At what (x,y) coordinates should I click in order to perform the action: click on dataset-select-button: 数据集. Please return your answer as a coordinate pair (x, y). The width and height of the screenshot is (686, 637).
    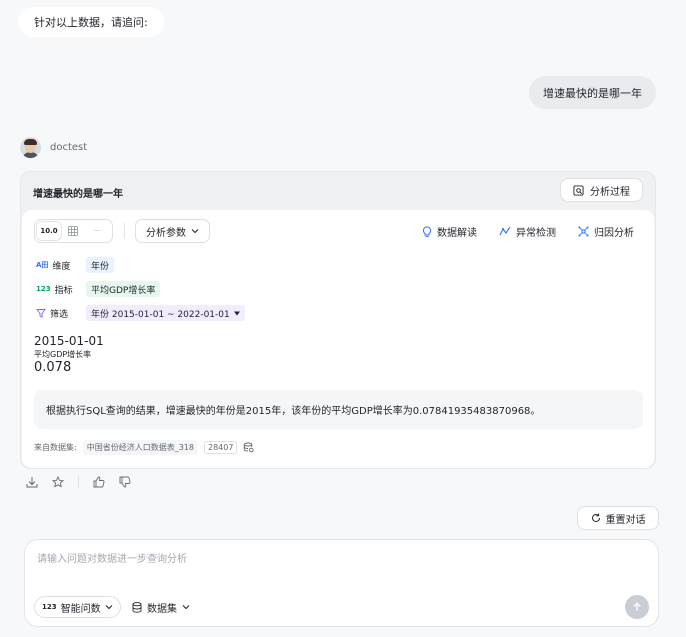
    Looking at the image, I should click on (161, 607).